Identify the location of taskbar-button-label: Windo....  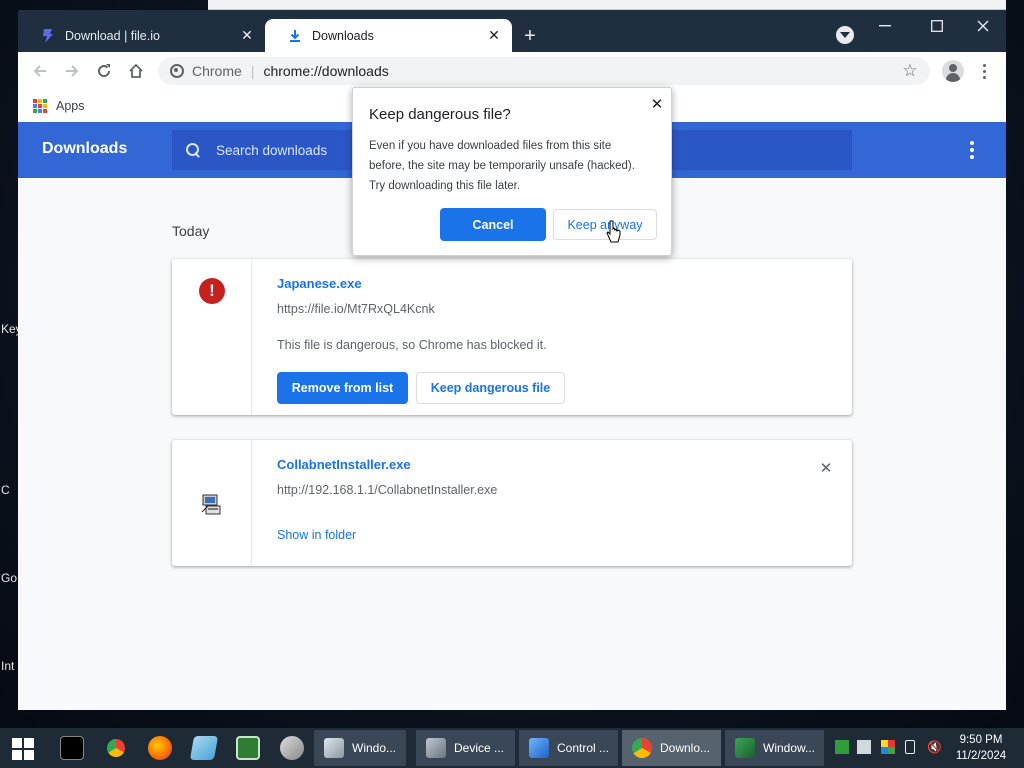
(374, 748).